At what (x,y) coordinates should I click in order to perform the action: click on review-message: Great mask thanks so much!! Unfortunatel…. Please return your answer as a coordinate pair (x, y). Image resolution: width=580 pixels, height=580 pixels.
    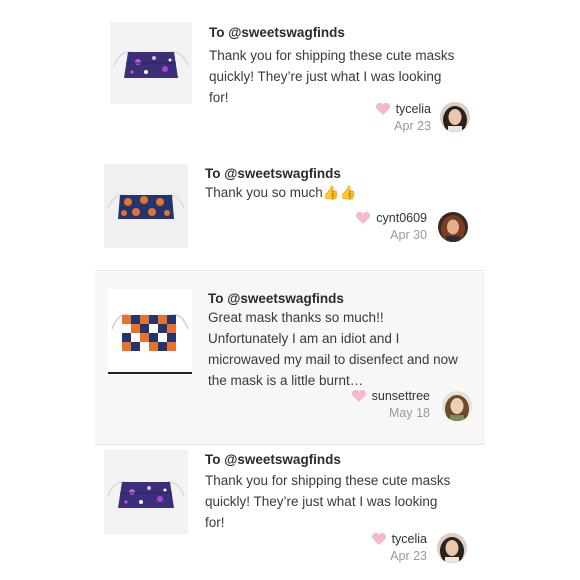
    Looking at the image, I should click on (333, 349).